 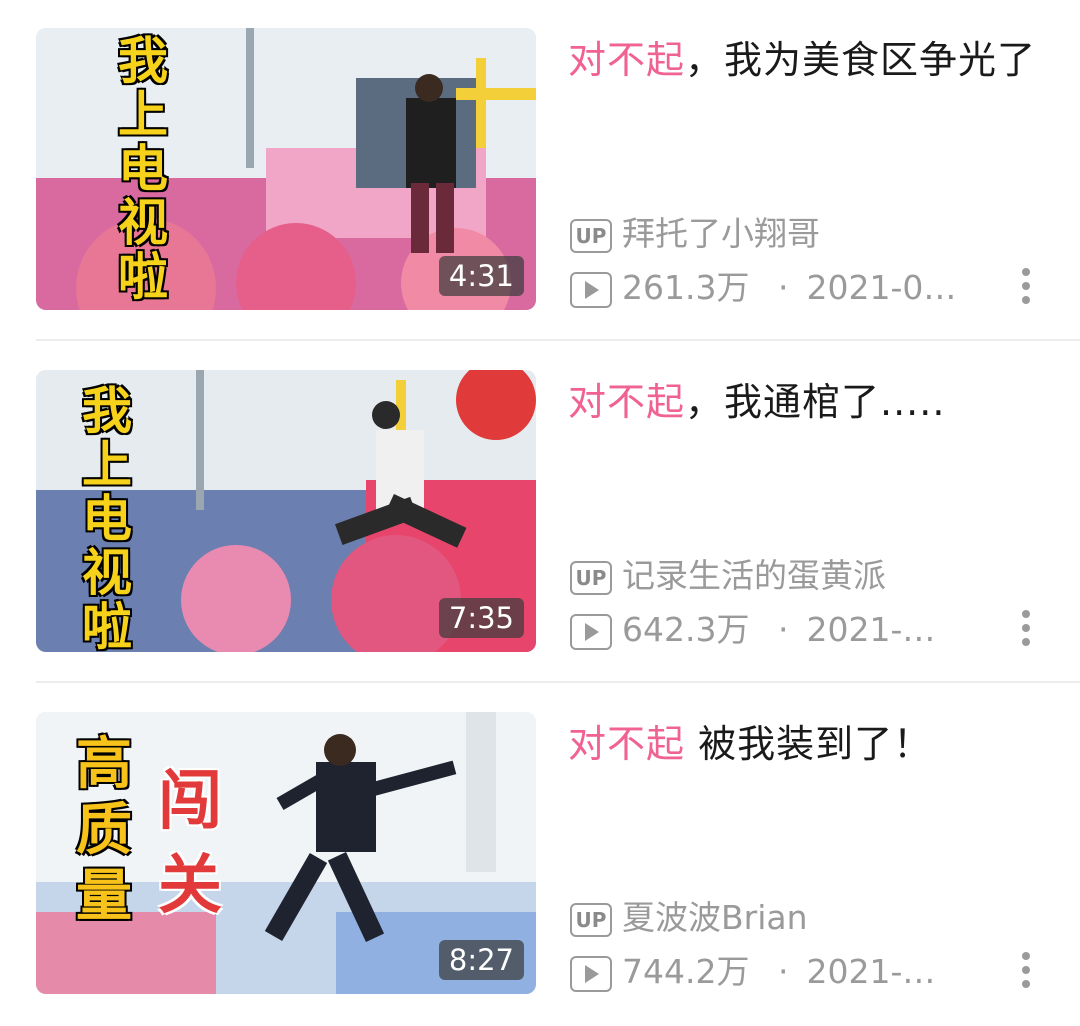 What do you see at coordinates (286, 511) in the screenshot?
I see `video-thumbnail: 我上电视啦 7:35` at bounding box center [286, 511].